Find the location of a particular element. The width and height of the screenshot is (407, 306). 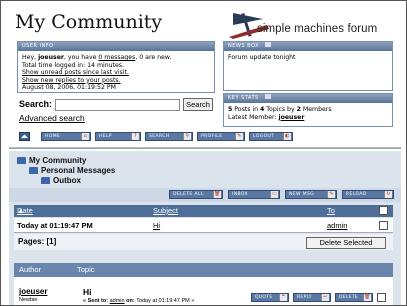

home-button: HOME ⌂ is located at coordinates (66, 136).